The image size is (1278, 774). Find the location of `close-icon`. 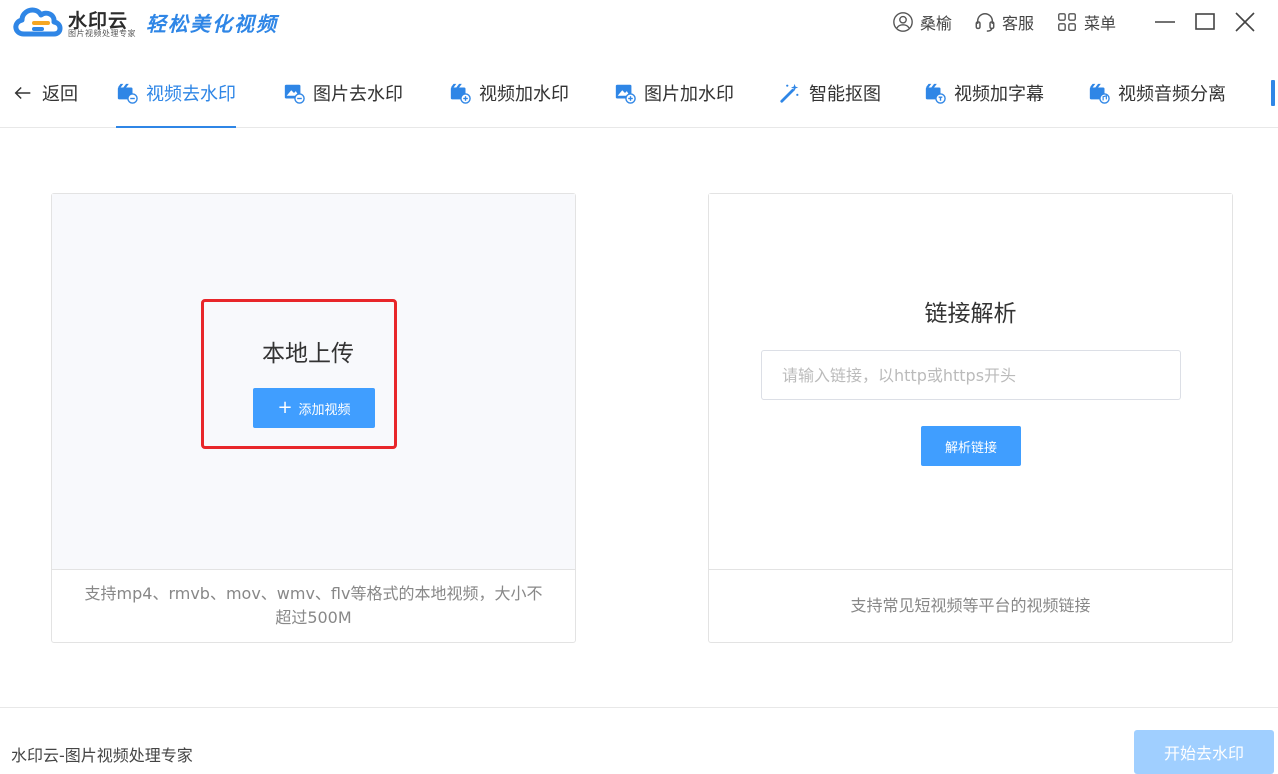

close-icon is located at coordinates (1245, 22).